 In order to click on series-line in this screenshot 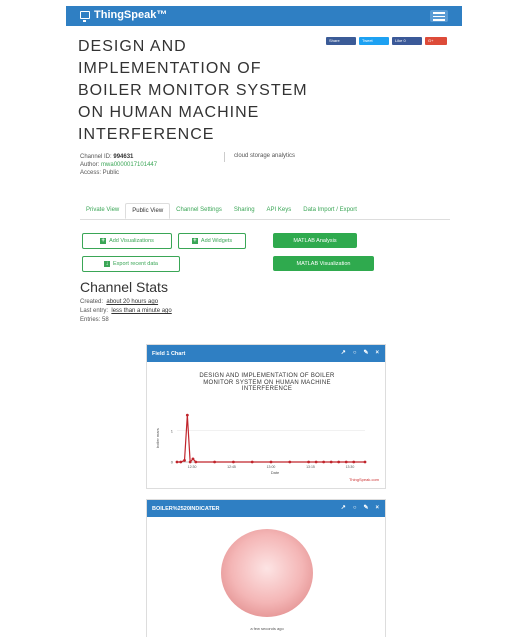, I will do `click(271, 439)`.